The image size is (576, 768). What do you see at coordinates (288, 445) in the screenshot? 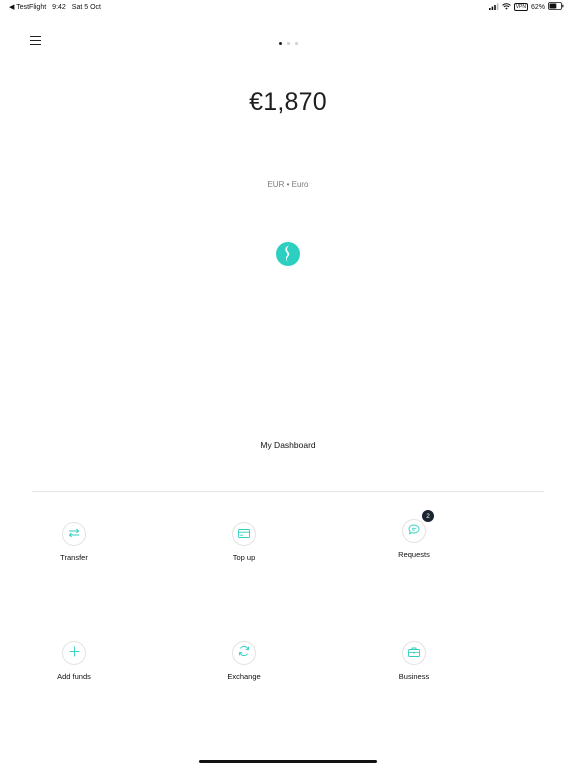
I see `my-dashboard-link: My Dashboard` at bounding box center [288, 445].